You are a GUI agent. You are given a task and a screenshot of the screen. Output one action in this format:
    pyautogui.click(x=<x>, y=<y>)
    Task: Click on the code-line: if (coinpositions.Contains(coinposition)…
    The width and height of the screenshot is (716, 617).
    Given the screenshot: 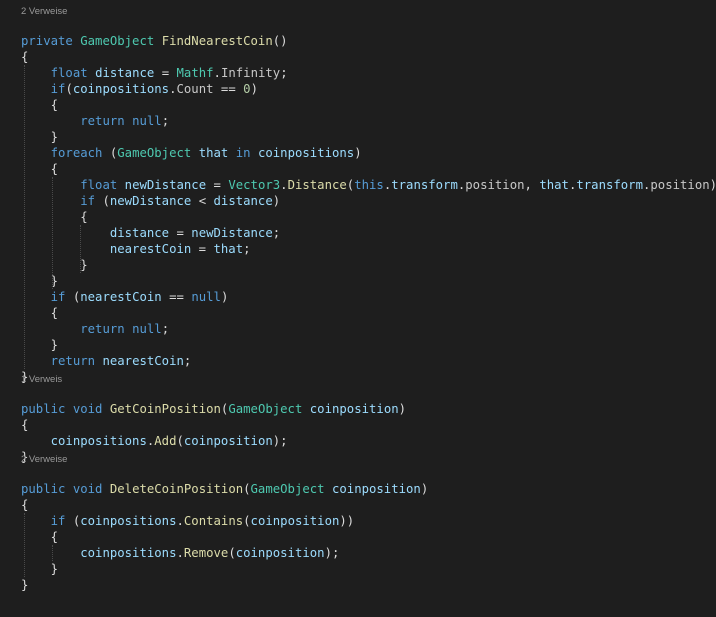 What is the action you would take?
    pyautogui.click(x=188, y=521)
    